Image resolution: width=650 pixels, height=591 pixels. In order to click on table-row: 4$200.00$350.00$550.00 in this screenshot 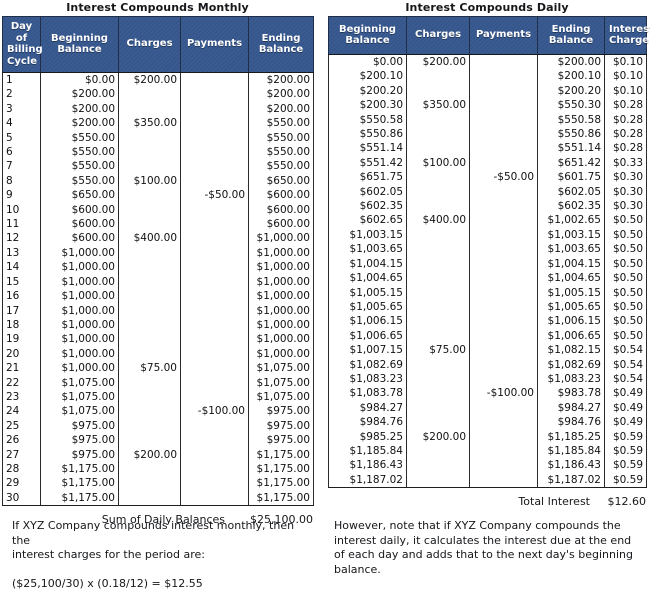, I will do `click(158, 123)`.